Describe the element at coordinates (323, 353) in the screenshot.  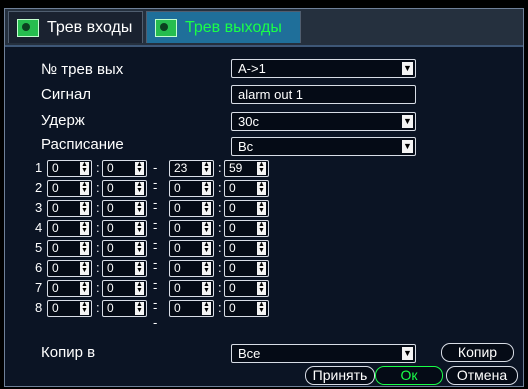
I see `copy-to-select: Все ▼` at that location.